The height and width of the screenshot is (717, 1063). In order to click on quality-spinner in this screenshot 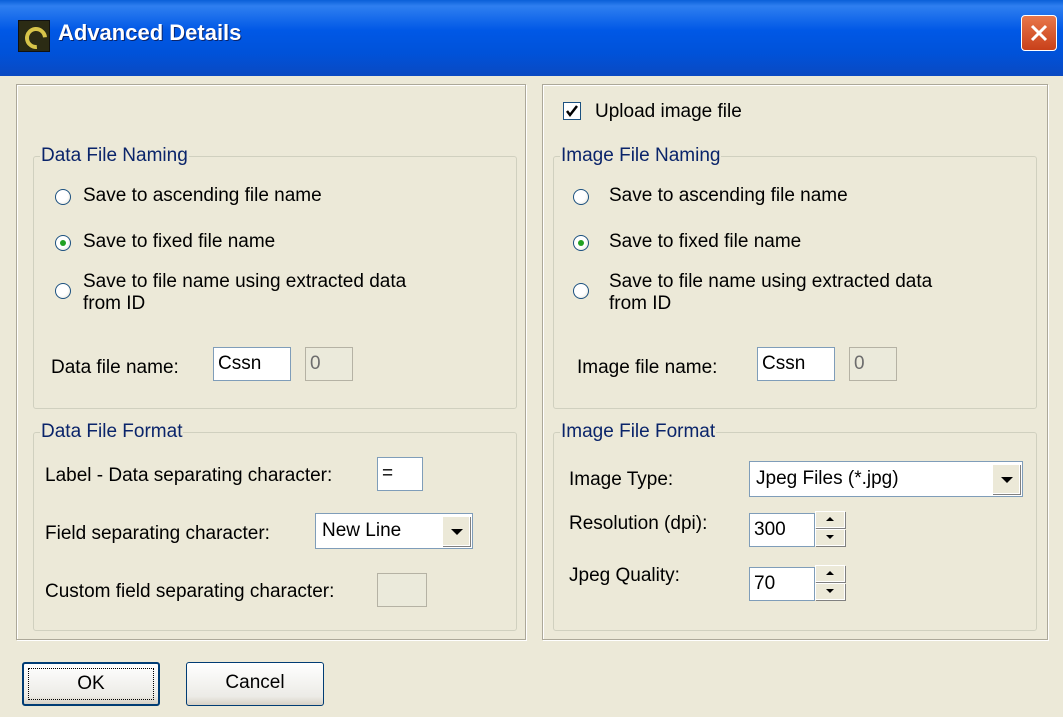, I will do `click(830, 583)`.